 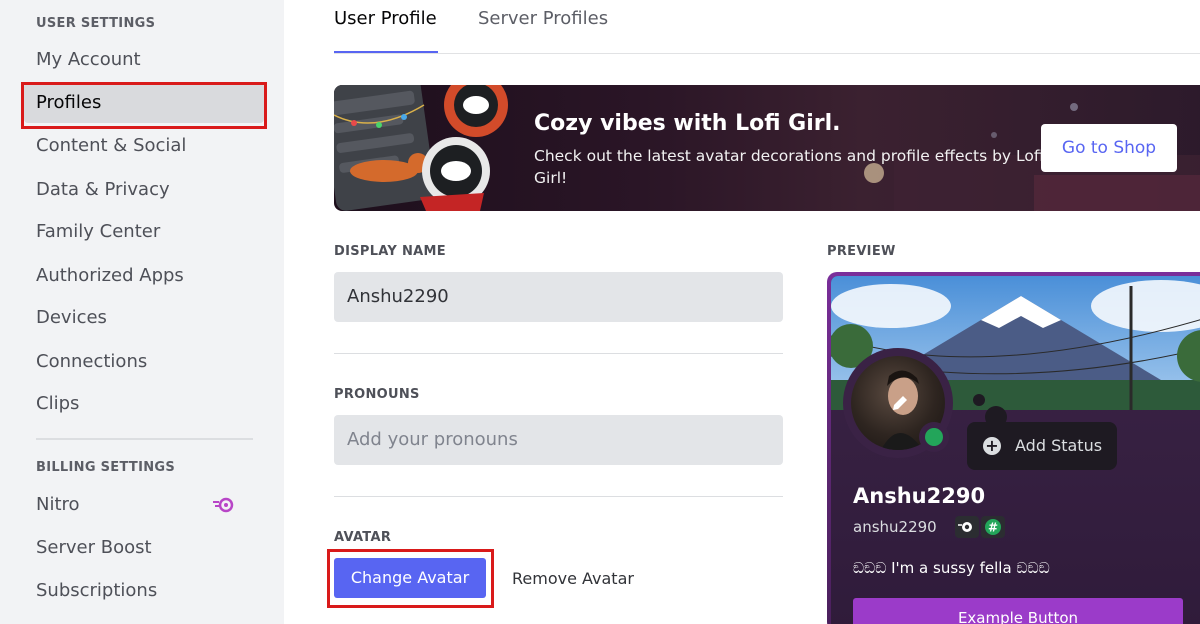 I want to click on preview-label: PREVIEW, so click(x=861, y=251).